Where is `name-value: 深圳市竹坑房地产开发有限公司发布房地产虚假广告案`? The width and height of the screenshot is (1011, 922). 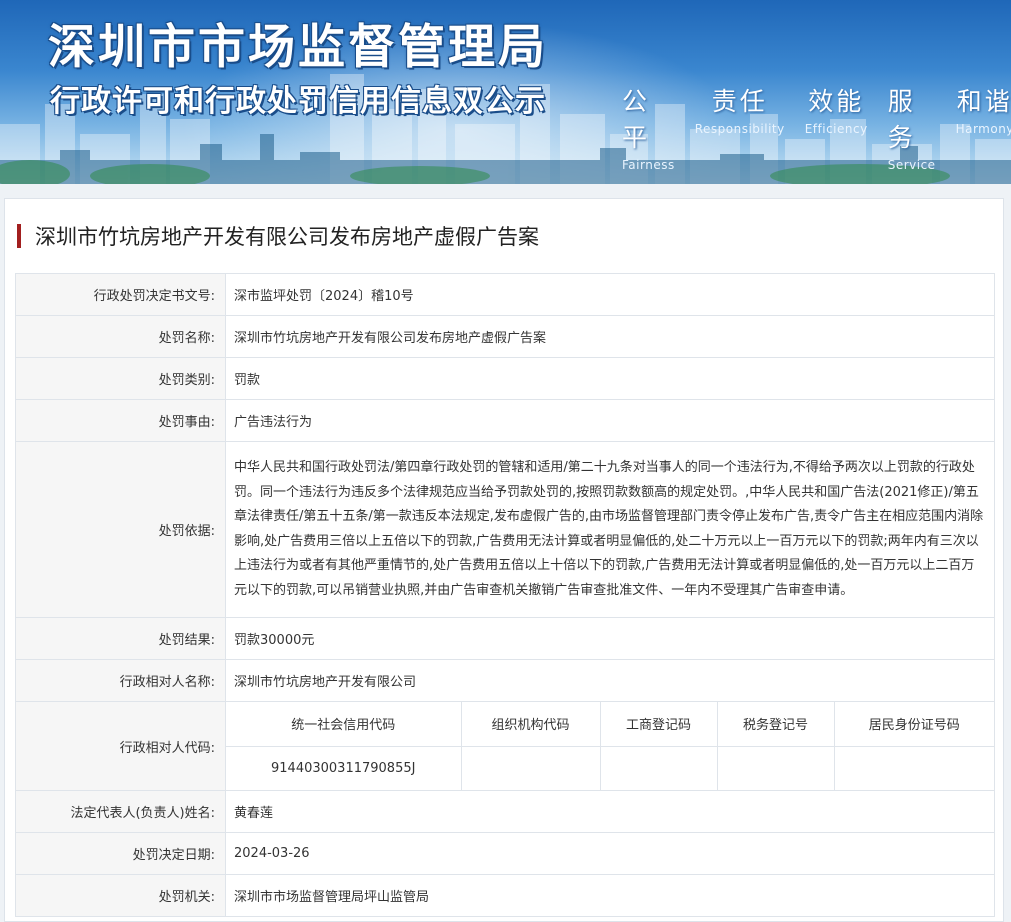
name-value: 深圳市竹坑房地产开发有限公司发布房地产虚假广告案 is located at coordinates (610, 336).